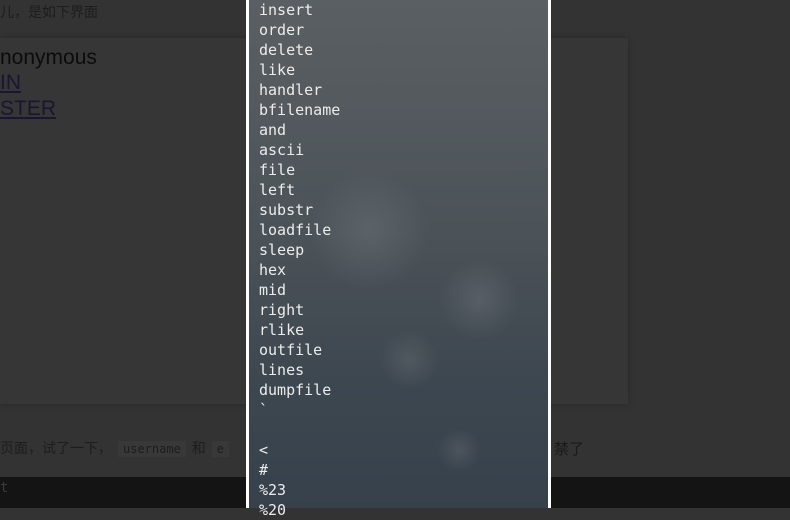  Describe the element at coordinates (273, 490) in the screenshot. I see `blacklist-item: %23` at that location.